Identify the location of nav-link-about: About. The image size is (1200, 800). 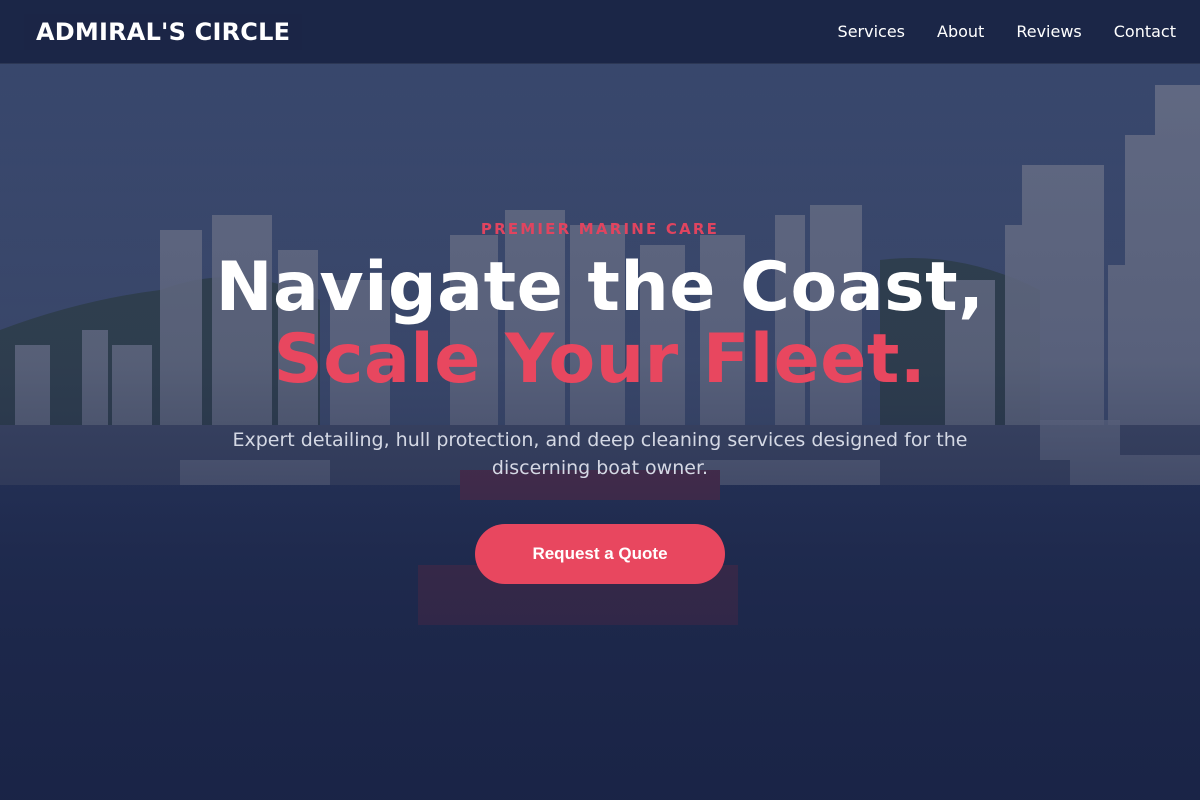
(960, 31).